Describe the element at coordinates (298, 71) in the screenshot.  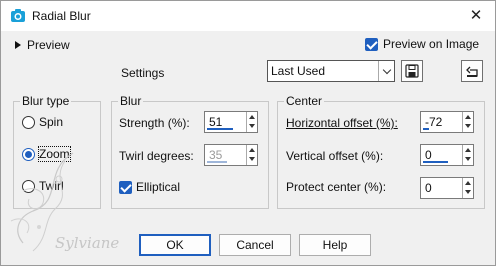
I see `preset-value: Last Used` at that location.